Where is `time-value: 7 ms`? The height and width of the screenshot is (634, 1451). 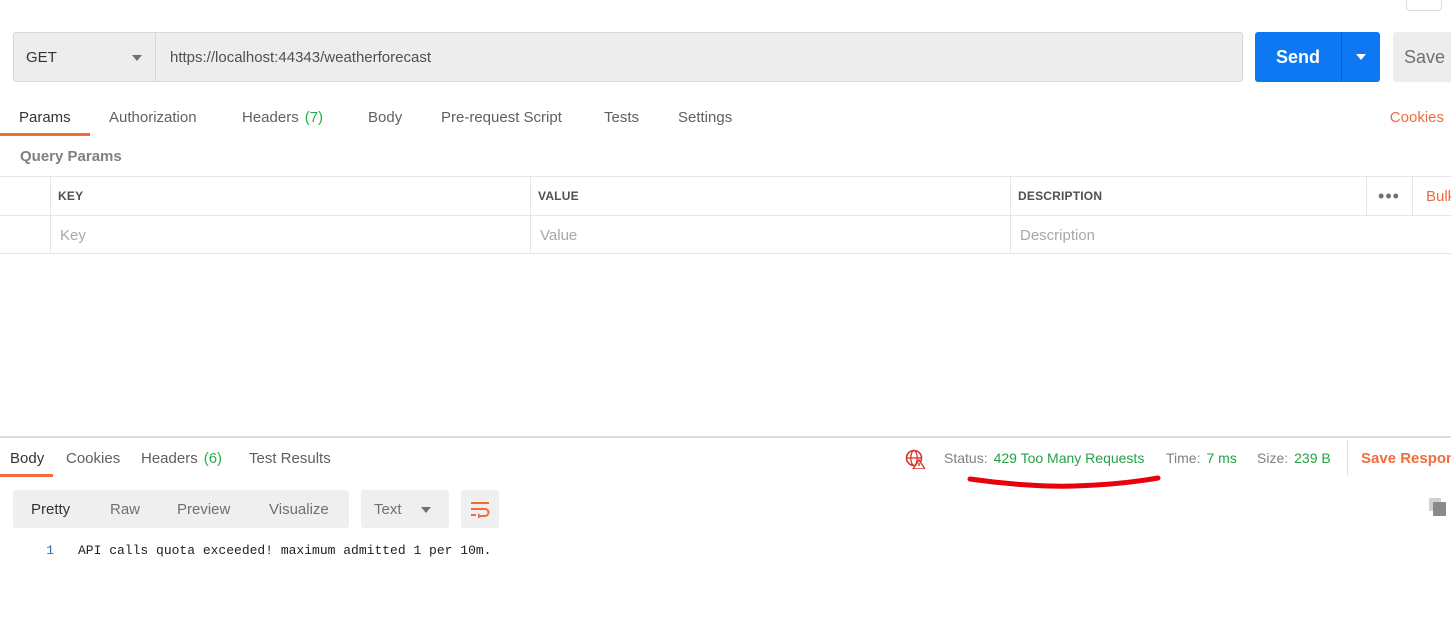
time-value: 7 ms is located at coordinates (1221, 458).